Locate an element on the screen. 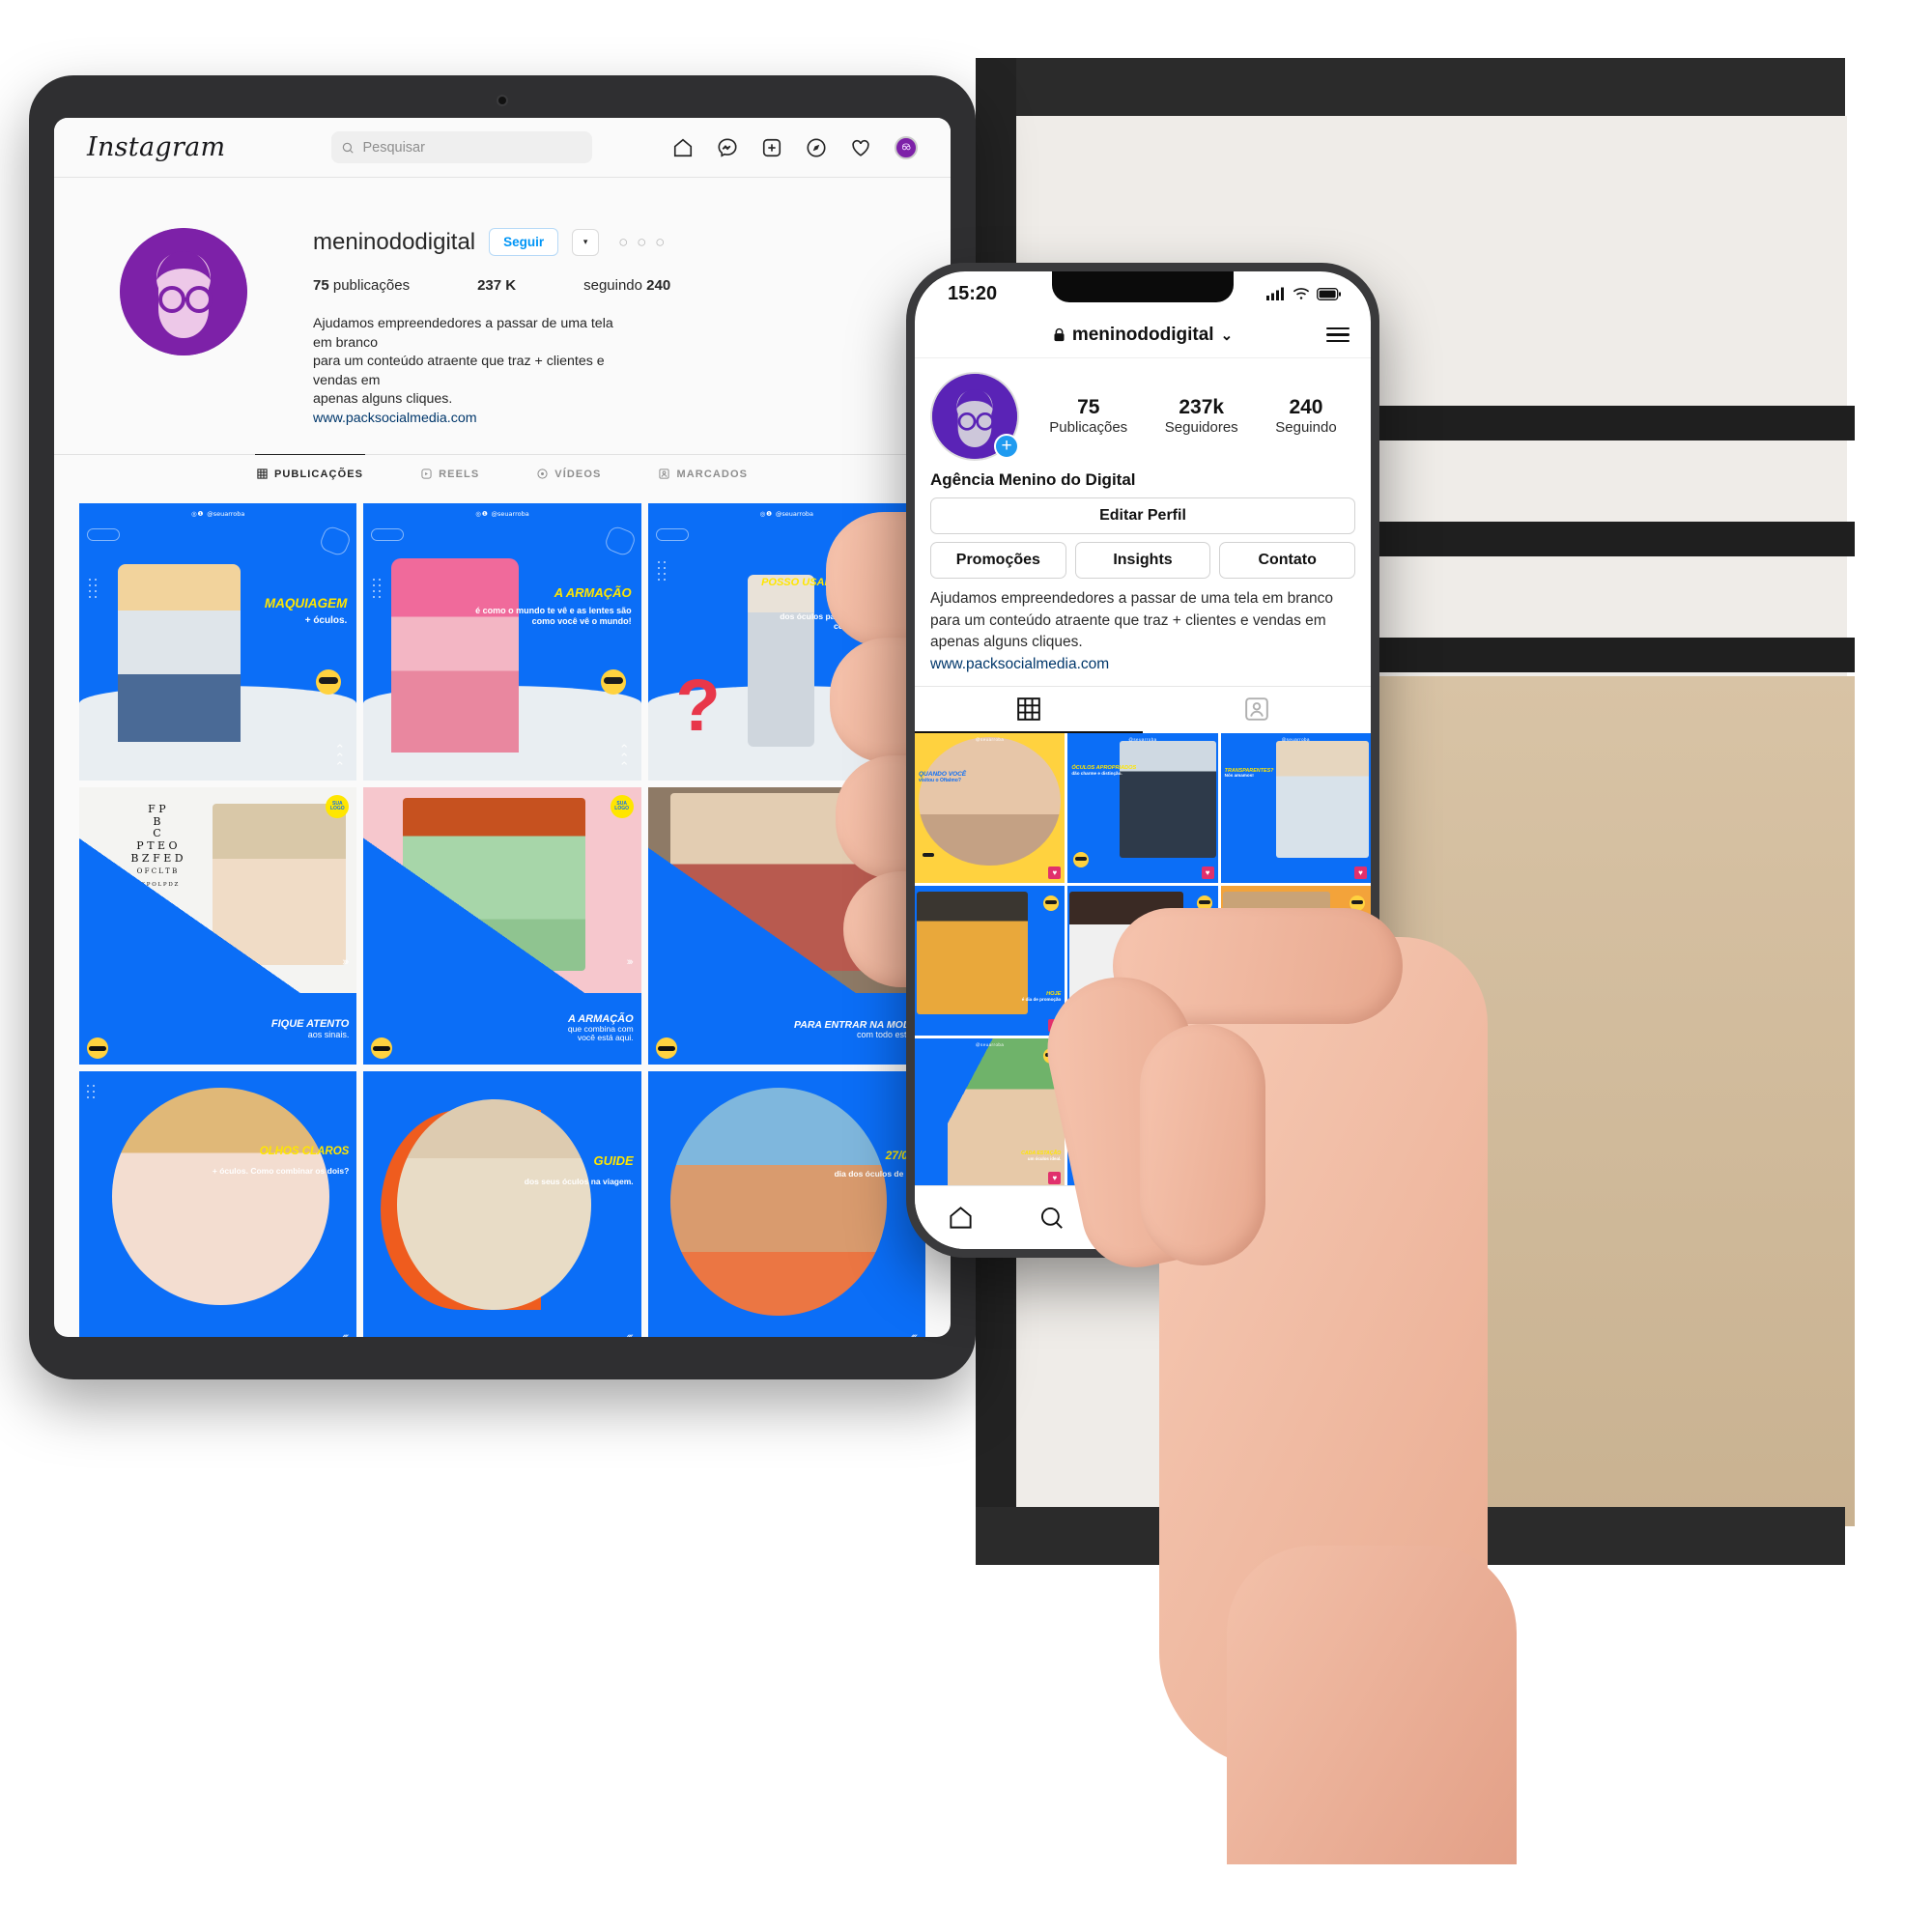 The image size is (1932, 1932). more-options-icon: ○ ○ ○ is located at coordinates (642, 242).